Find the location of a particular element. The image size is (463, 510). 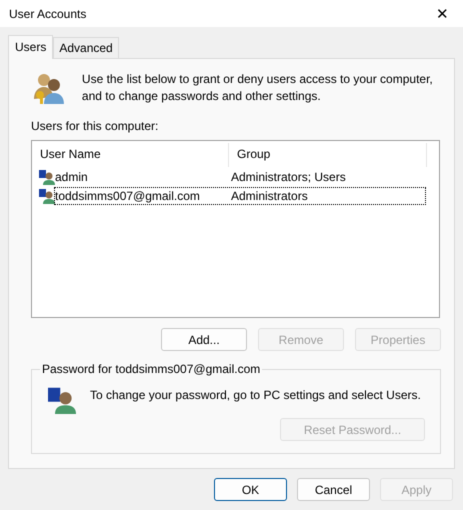

table-cell: admin is located at coordinates (143, 176).